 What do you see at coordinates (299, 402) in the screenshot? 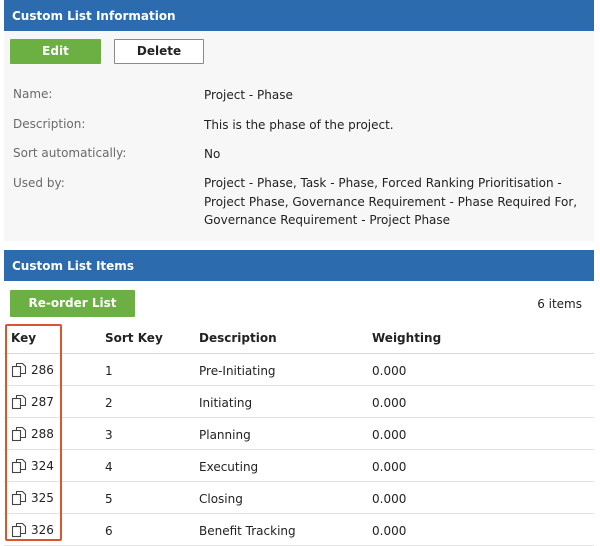
I see `table-row: 287 2 Initiating 0.000` at bounding box center [299, 402].